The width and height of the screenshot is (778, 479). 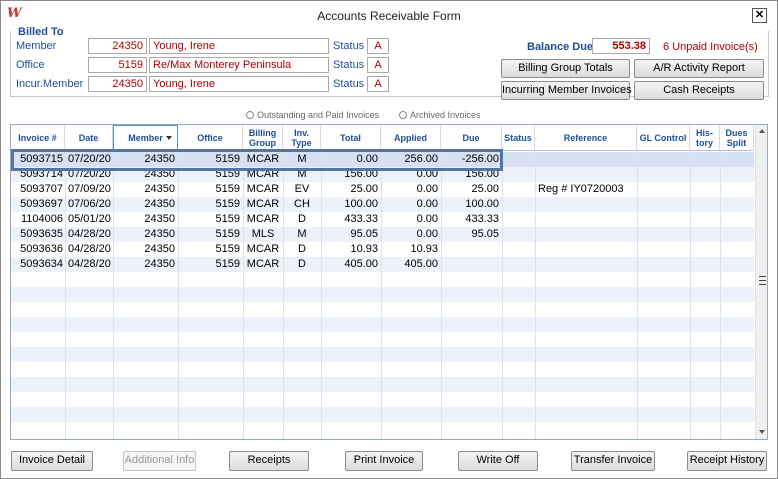 I want to click on cell-invoice: 5093636, so click(x=41, y=249).